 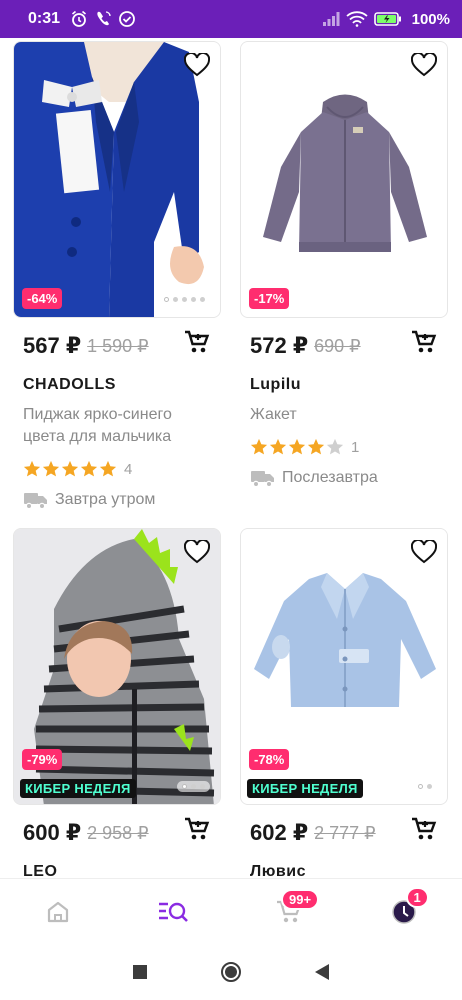 I want to click on current-price: 602 ₽, so click(x=279, y=832).